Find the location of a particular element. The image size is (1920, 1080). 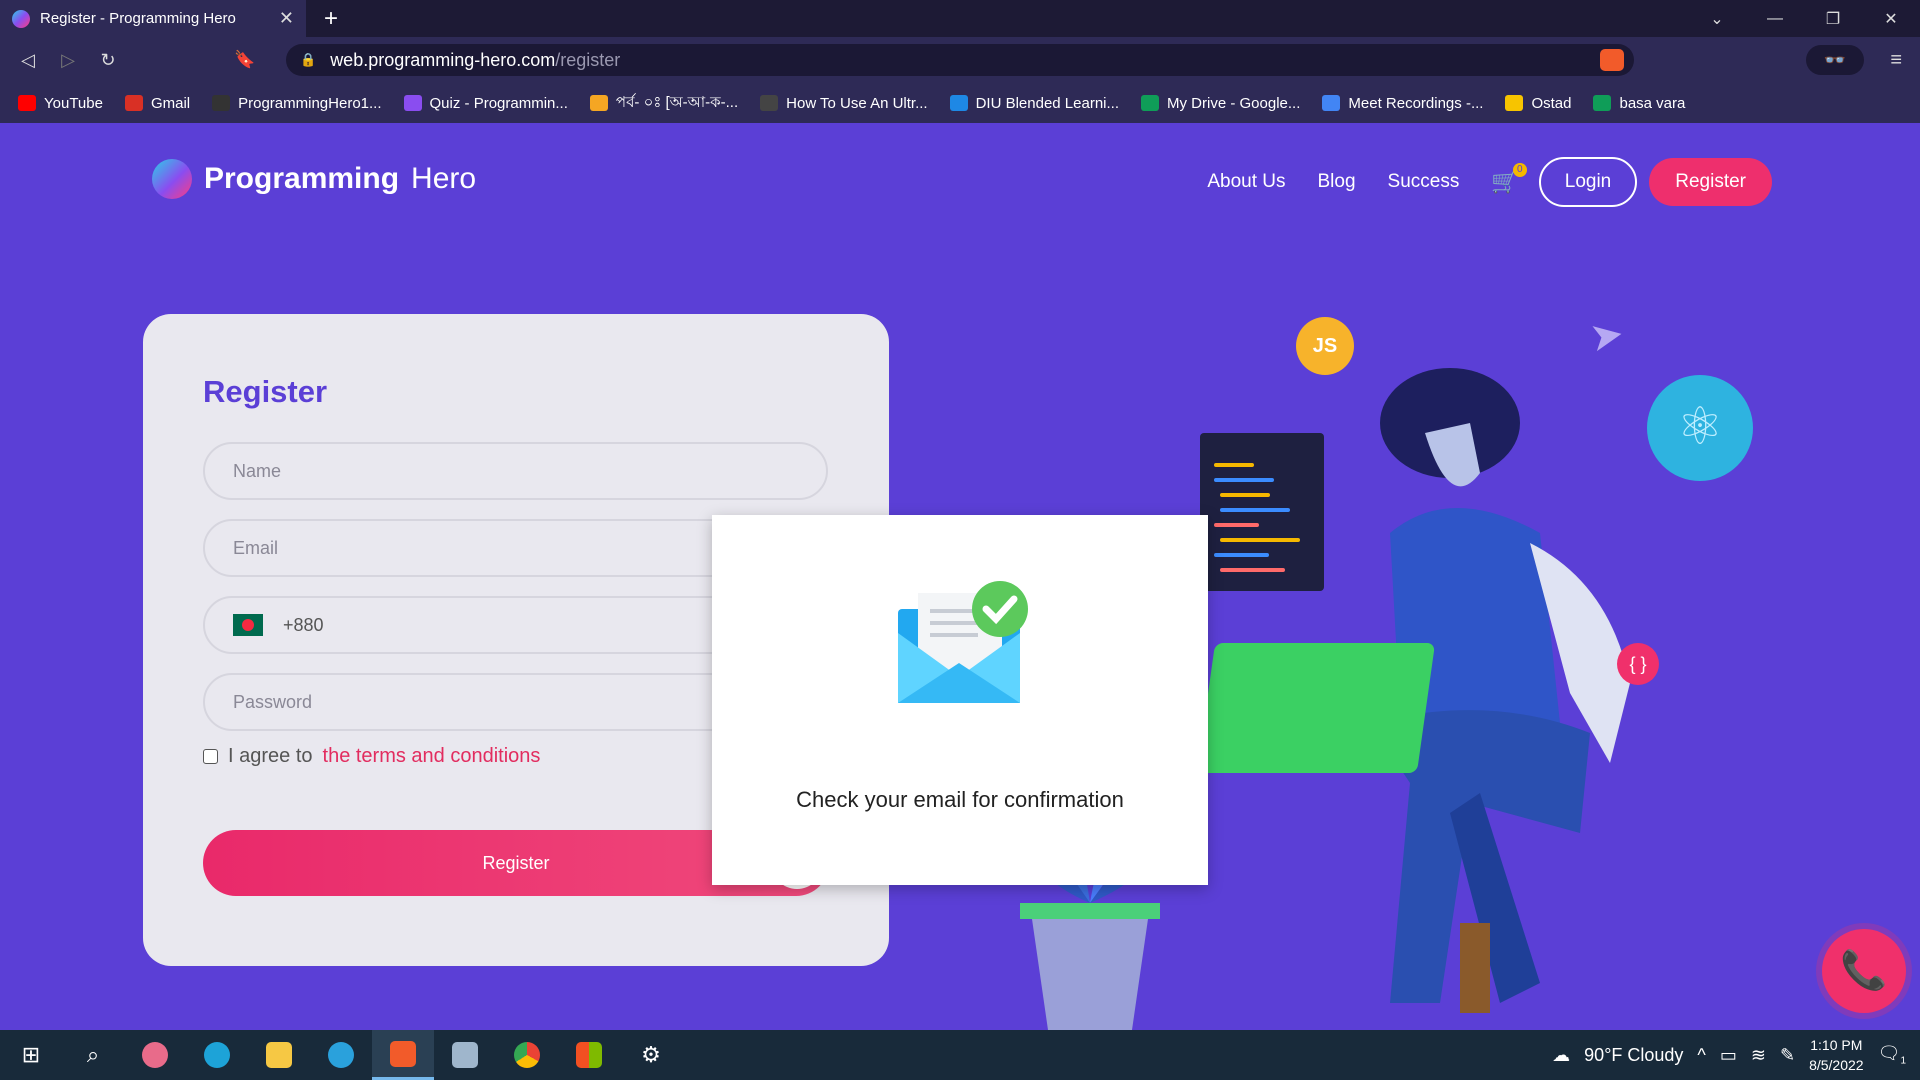

email-placeholder: Email is located at coordinates (256, 547).